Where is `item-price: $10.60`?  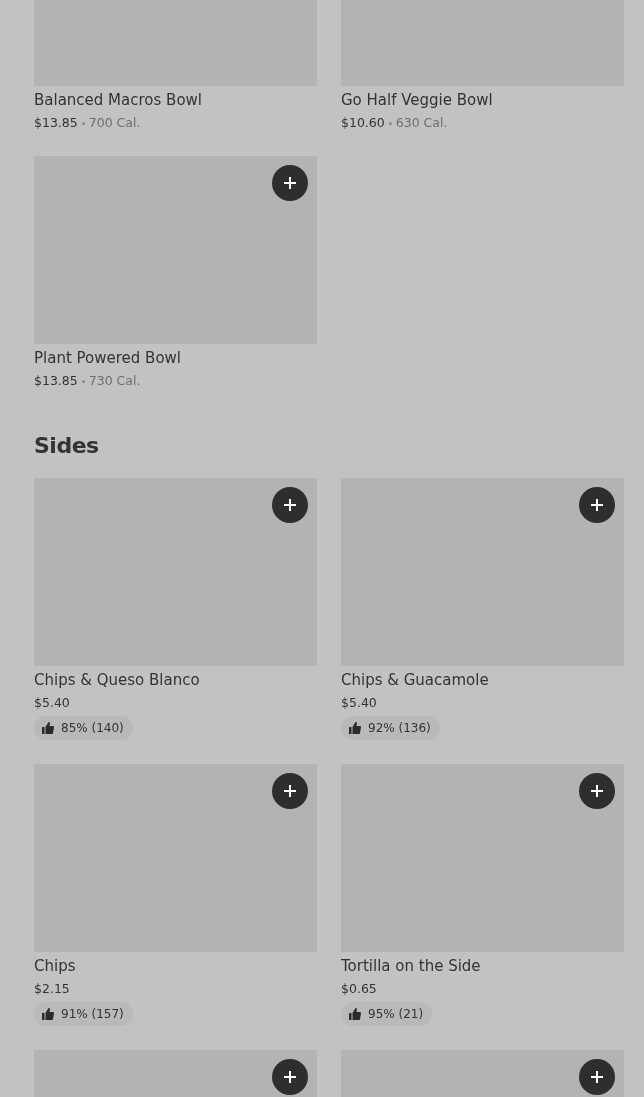
item-price: $10.60 is located at coordinates (363, 123).